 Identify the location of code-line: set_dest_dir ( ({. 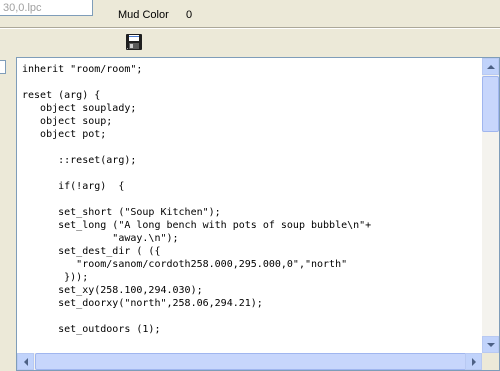
(91, 251).